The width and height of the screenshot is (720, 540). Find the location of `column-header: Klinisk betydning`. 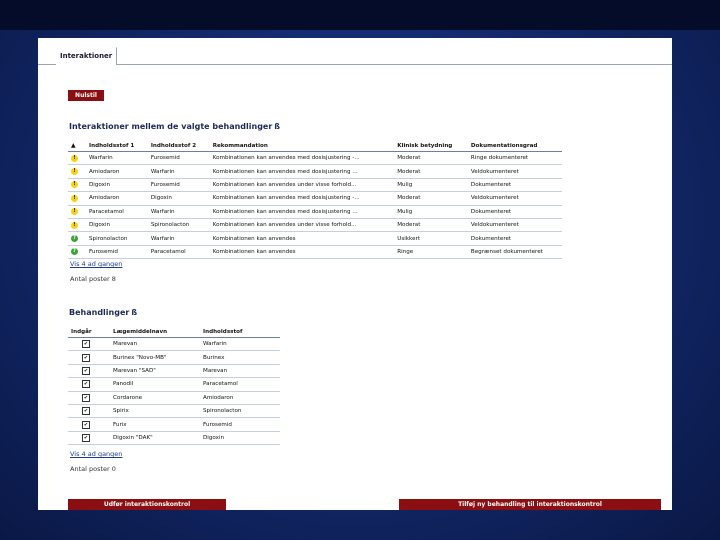

column-header: Klinisk betydning is located at coordinates (431, 146).